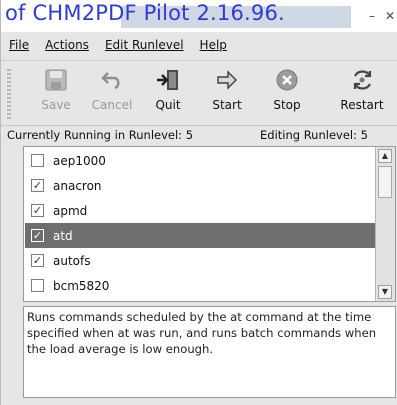 The width and height of the screenshot is (397, 405). Describe the element at coordinates (100, 135) in the screenshot. I see `current-runlevel-text: Currently Running in Runlevel: 5` at that location.